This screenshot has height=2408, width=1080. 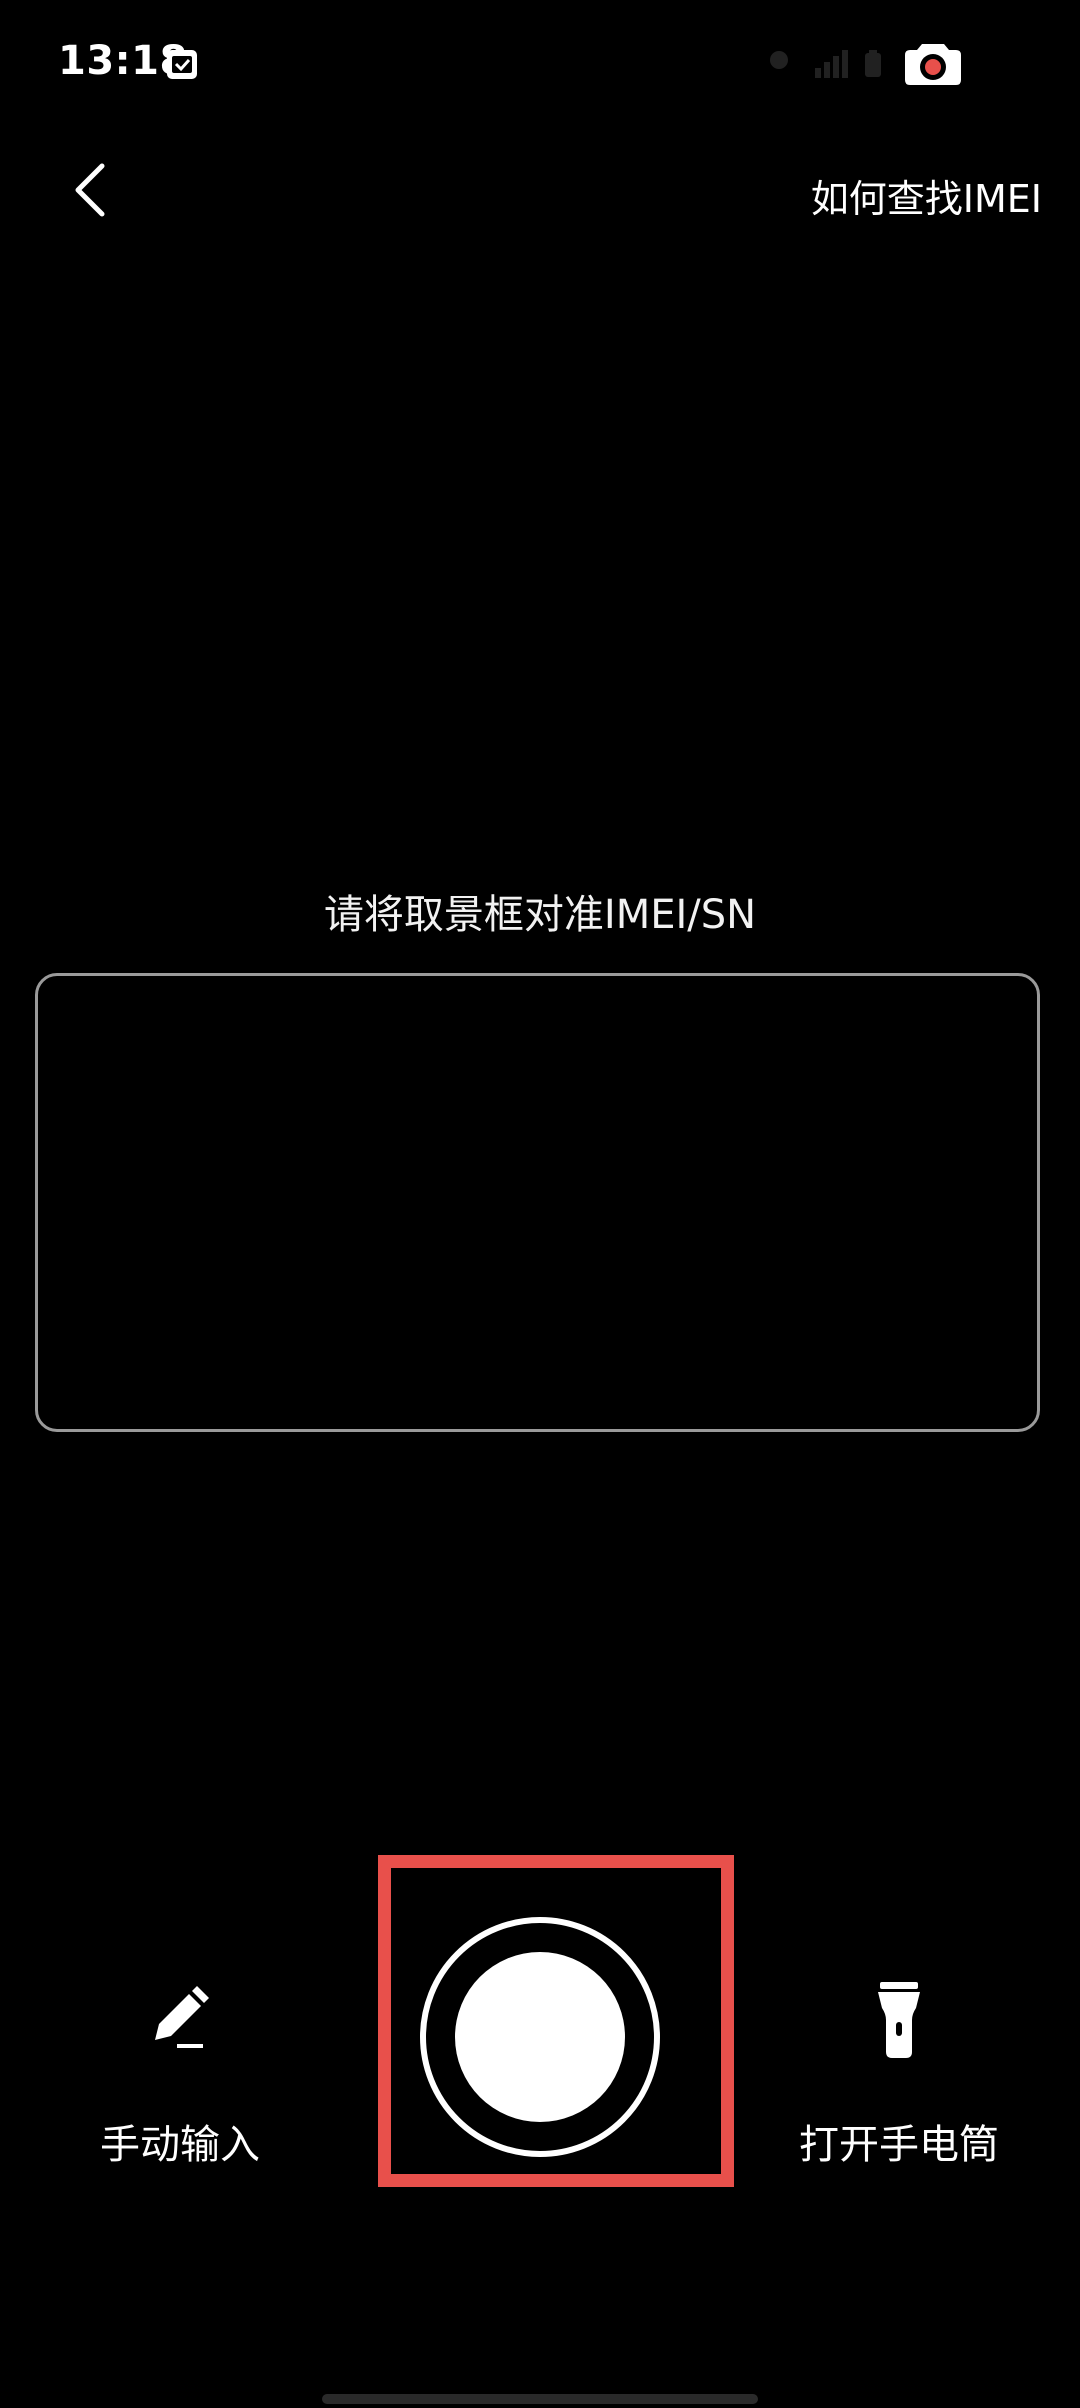 What do you see at coordinates (831, 64) in the screenshot?
I see `signal-icon` at bounding box center [831, 64].